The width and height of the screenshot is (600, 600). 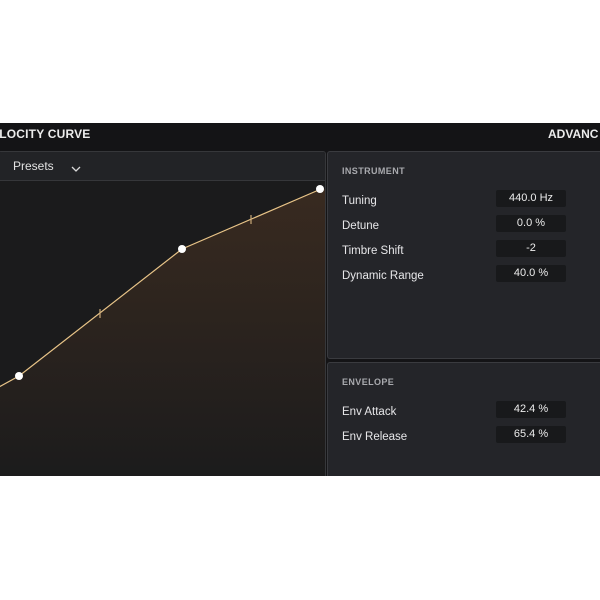 What do you see at coordinates (162, 166) in the screenshot?
I see `presets-dropdown: Presets` at bounding box center [162, 166].